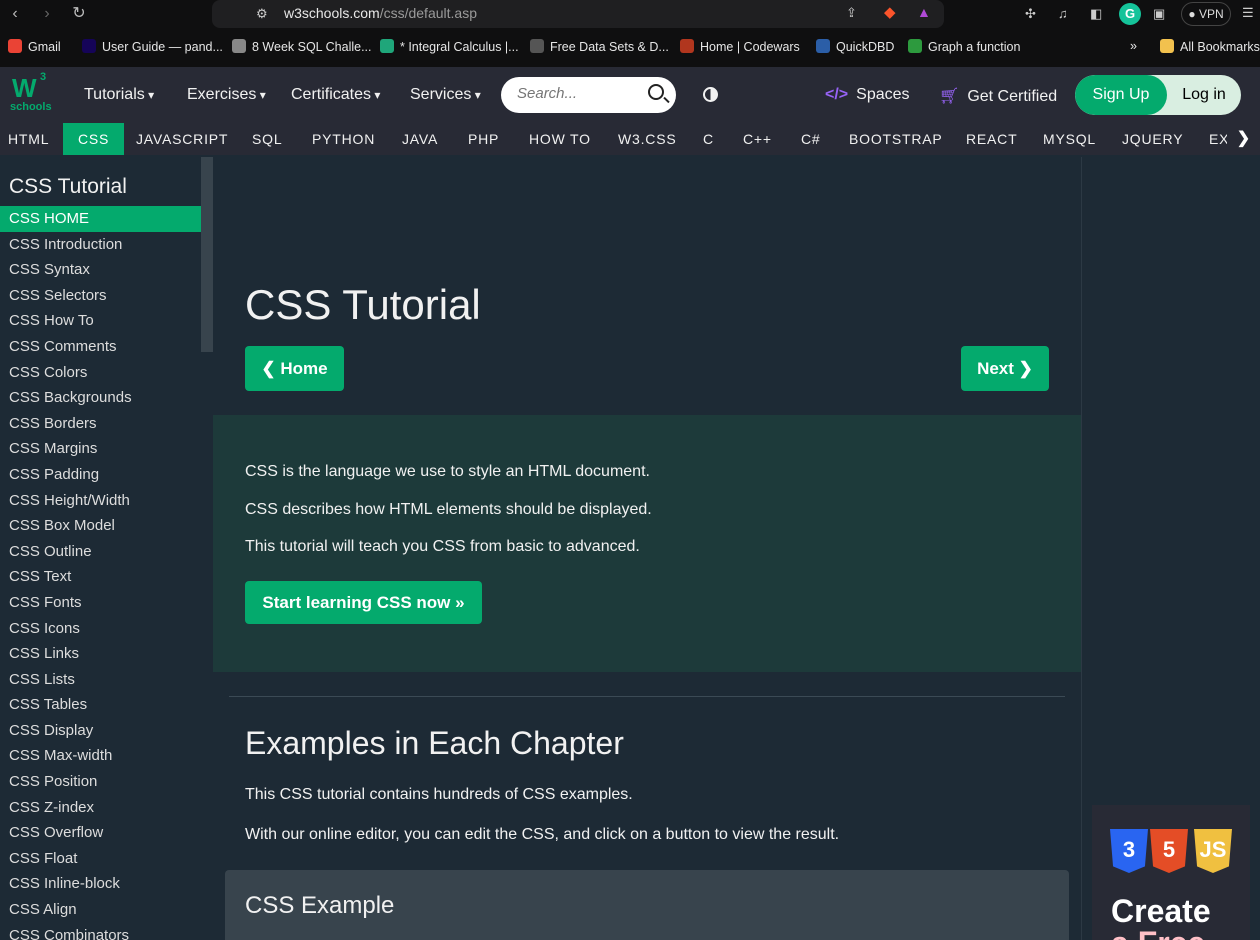  Describe the element at coordinates (294, 368) in the screenshot. I see `home-button: ❮ Home` at that location.